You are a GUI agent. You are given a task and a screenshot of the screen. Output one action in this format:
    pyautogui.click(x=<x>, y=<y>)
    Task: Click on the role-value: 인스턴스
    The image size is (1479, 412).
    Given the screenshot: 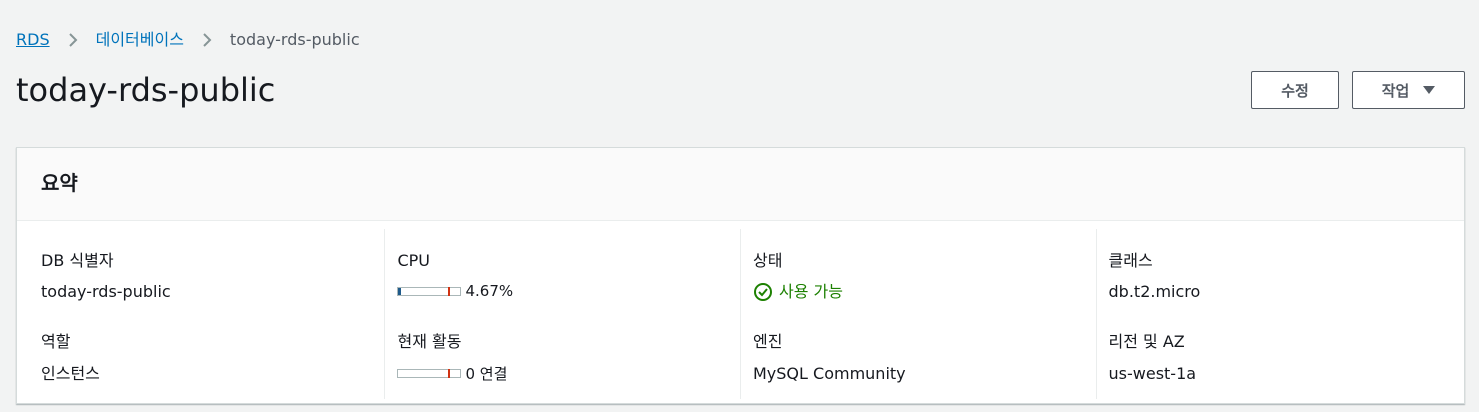 What is the action you would take?
    pyautogui.click(x=70, y=373)
    